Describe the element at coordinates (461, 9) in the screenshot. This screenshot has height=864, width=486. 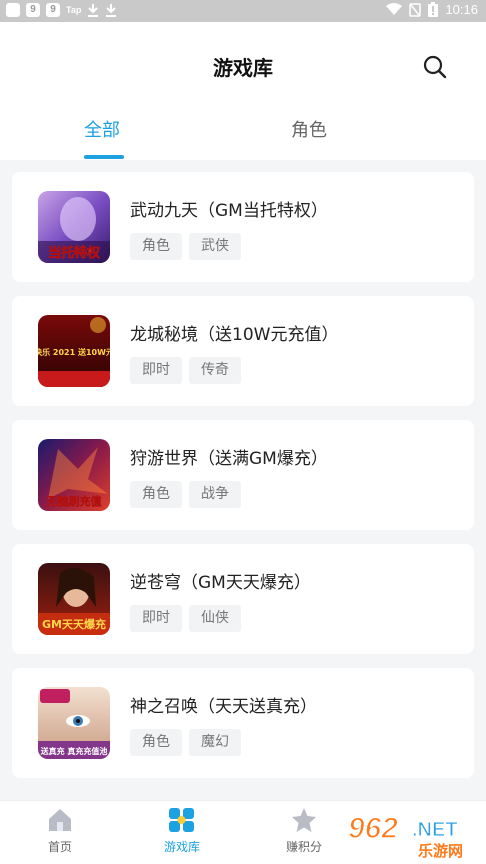
I see `status-time: 10:16` at that location.